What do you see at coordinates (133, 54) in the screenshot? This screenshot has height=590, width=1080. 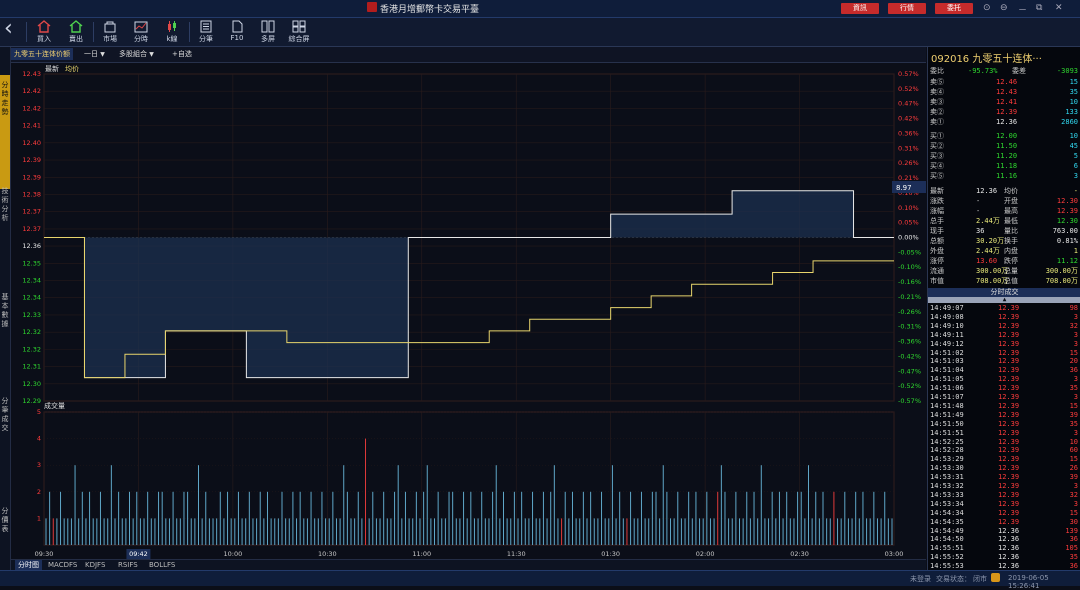 I see `compare-label: 多股組合` at bounding box center [133, 54].